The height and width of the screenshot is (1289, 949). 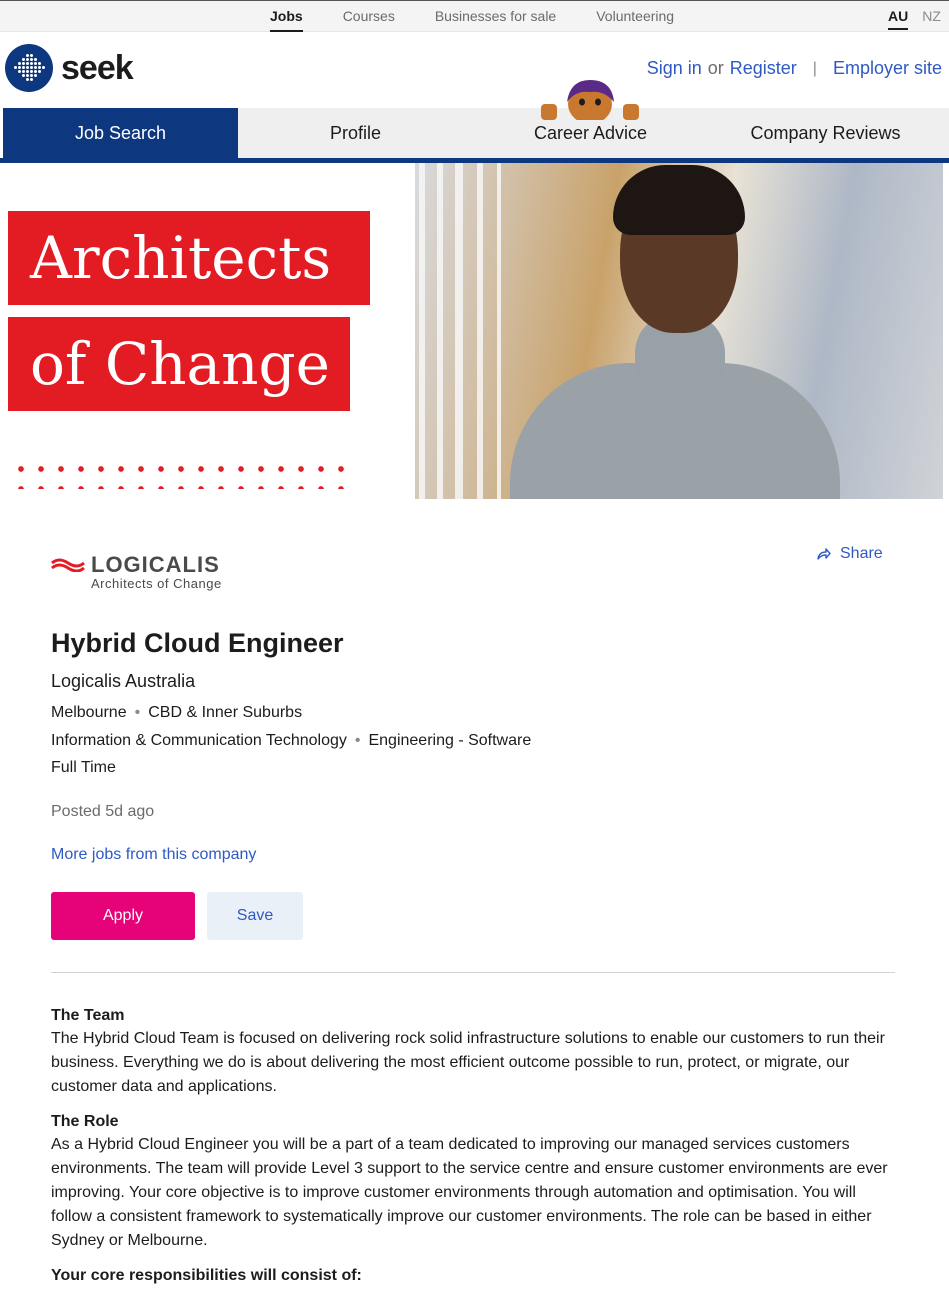 What do you see at coordinates (155, 564) in the screenshot?
I see `company-logo-name: LOGICALIS` at bounding box center [155, 564].